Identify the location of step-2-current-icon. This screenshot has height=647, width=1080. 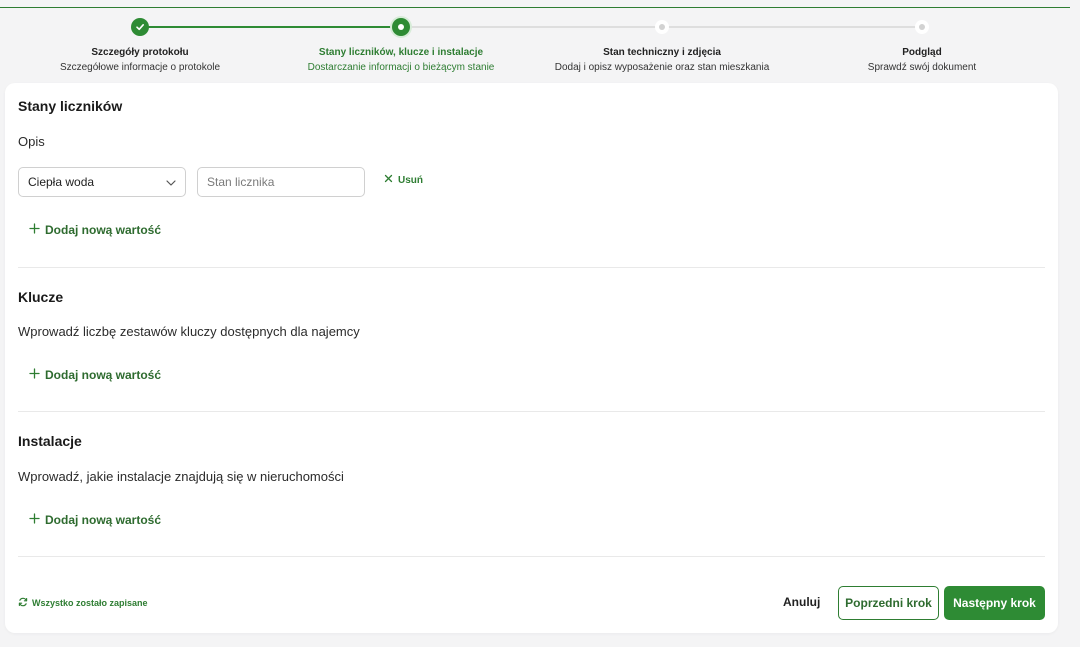
(401, 27).